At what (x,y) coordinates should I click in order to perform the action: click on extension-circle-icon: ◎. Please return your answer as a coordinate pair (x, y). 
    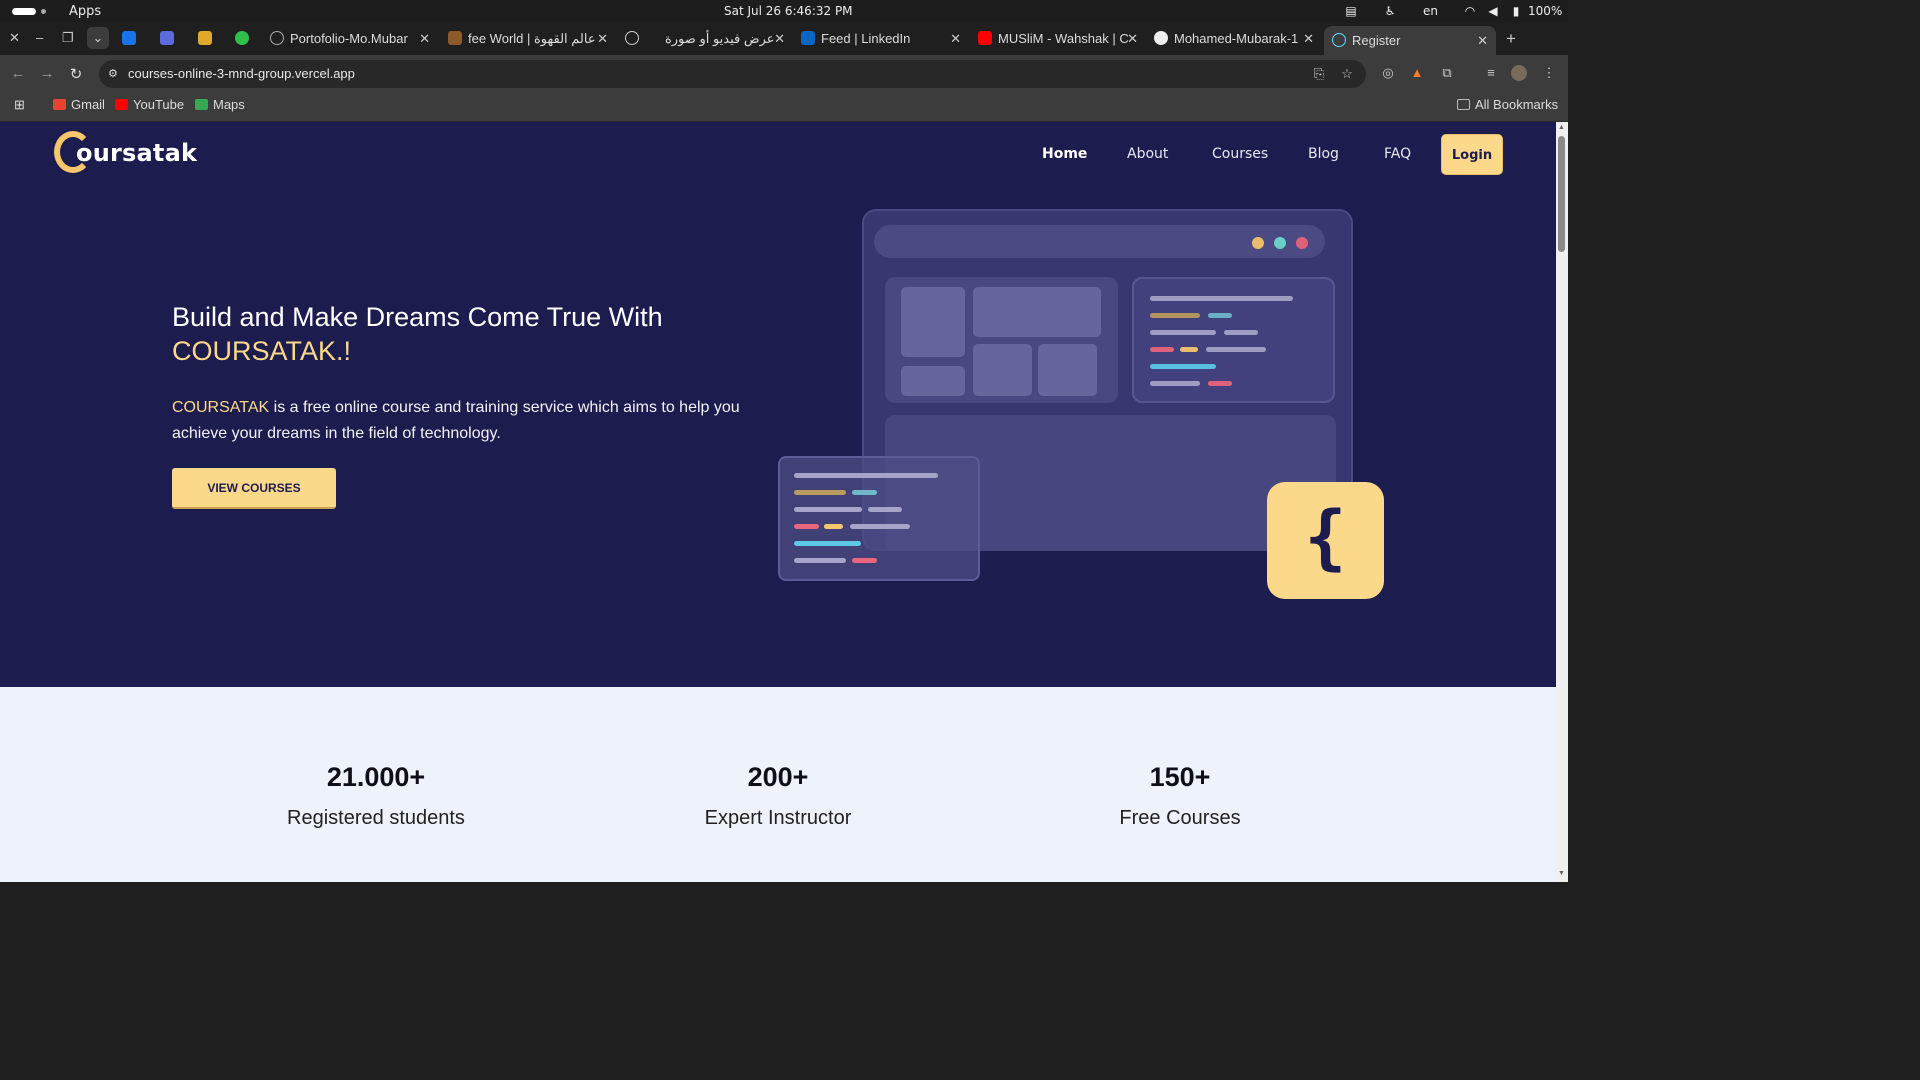
    Looking at the image, I should click on (1388, 73).